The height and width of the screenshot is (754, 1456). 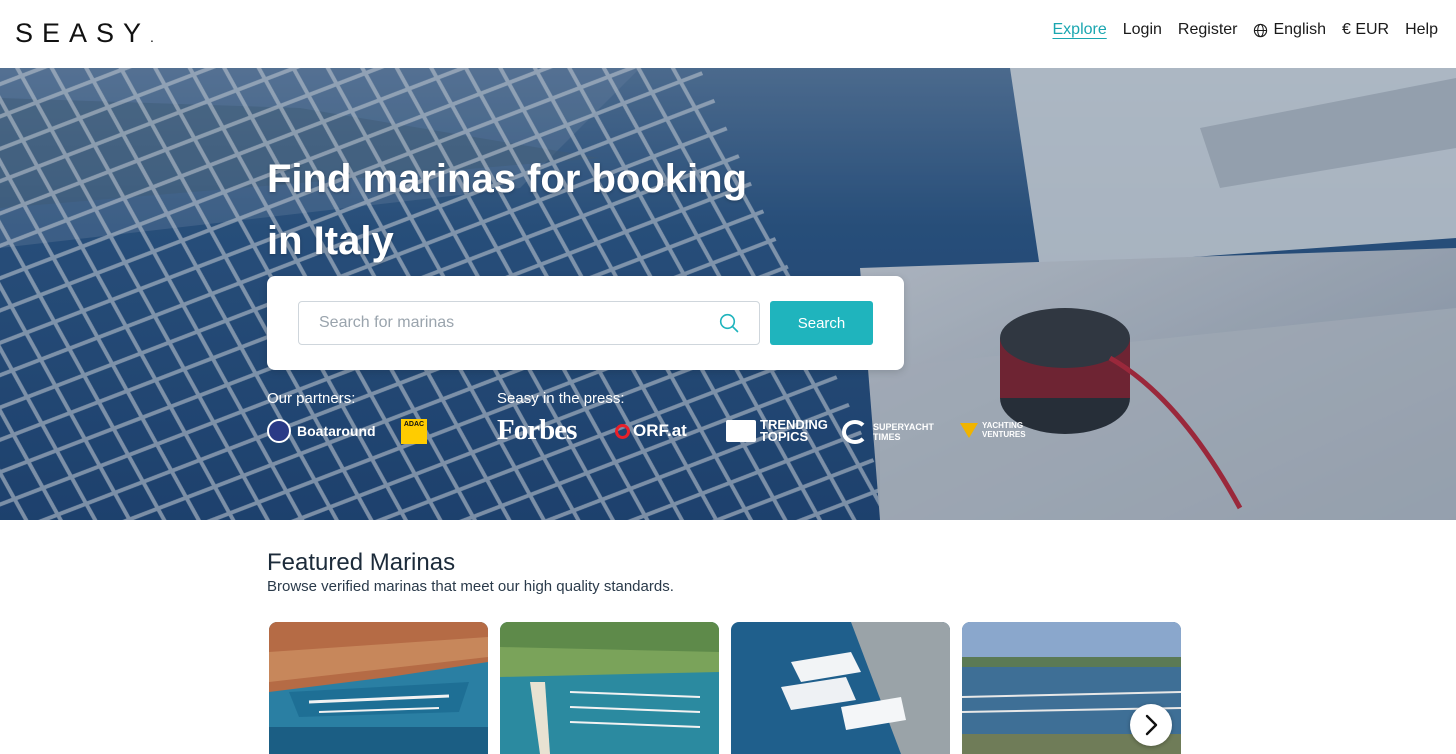 I want to click on logo-text: SEASY, so click(x=83, y=33).